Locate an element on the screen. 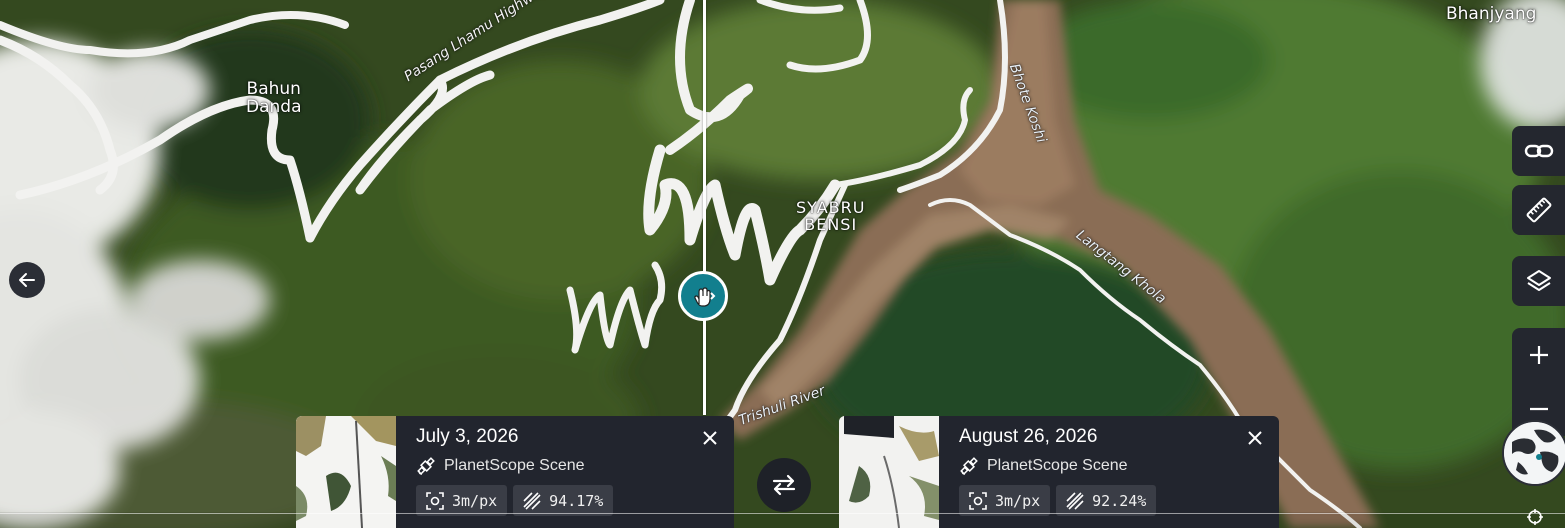 This screenshot has height=528, width=1565. coverage-chip-left: 94.17% is located at coordinates (563, 500).